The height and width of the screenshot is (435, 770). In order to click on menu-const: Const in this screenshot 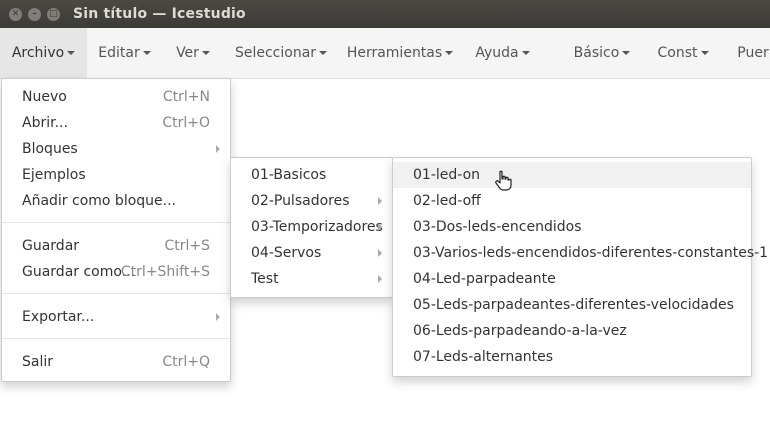, I will do `click(683, 53)`.